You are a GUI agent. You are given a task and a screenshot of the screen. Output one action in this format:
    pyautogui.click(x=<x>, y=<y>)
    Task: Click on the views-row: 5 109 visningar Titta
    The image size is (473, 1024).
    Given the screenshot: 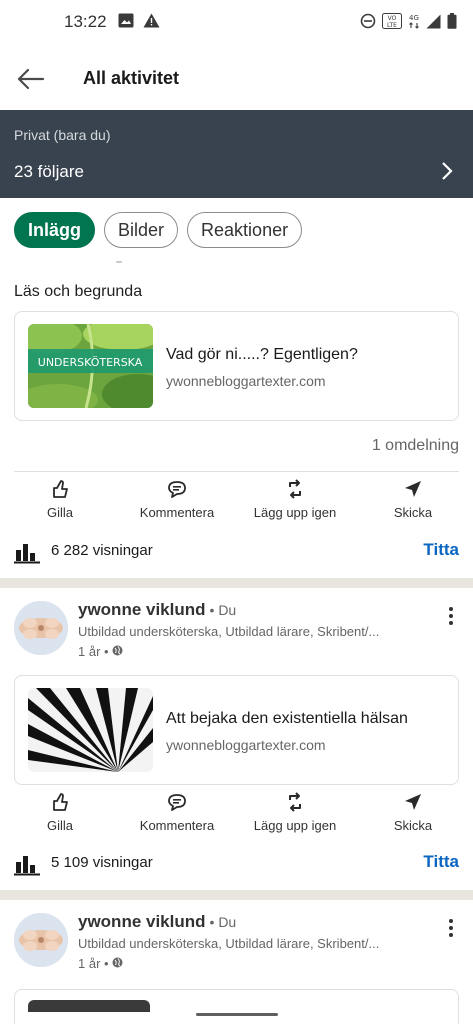 What is the action you would take?
    pyautogui.click(x=236, y=864)
    